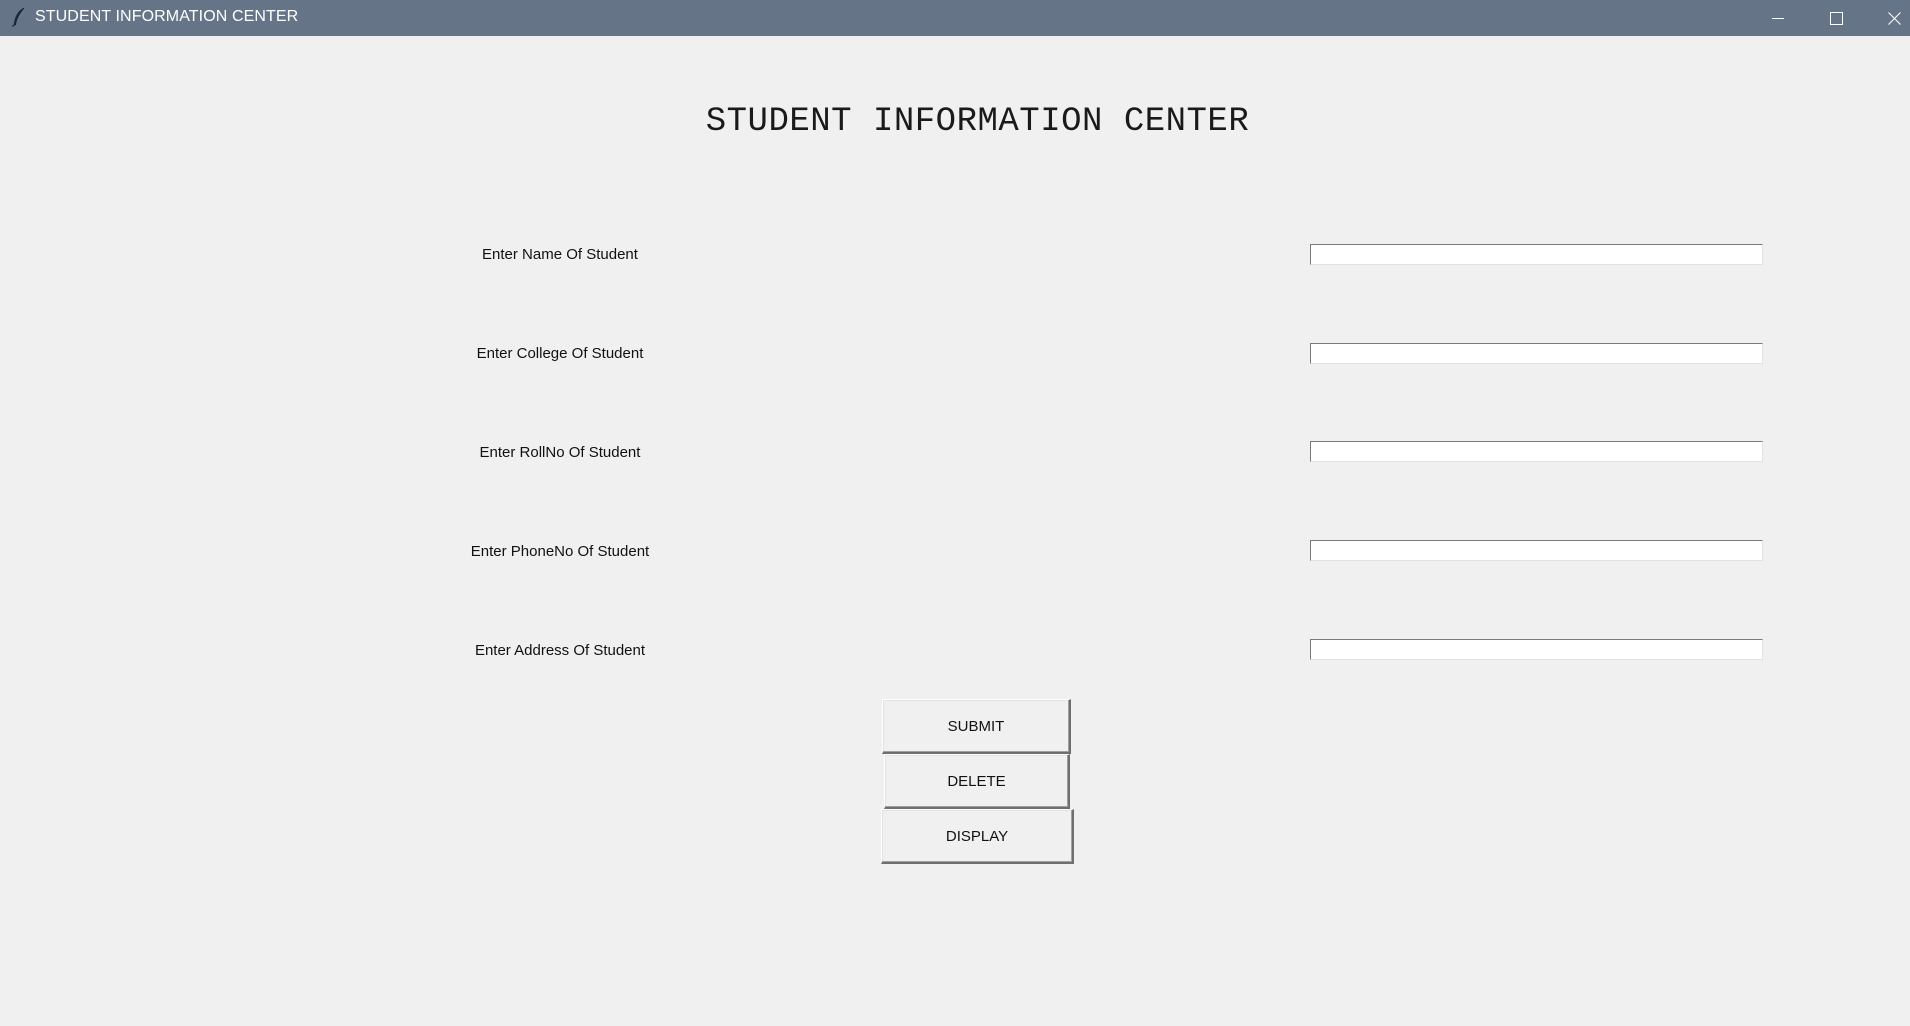 Image resolution: width=1910 pixels, height=1026 pixels. What do you see at coordinates (1536, 254) in the screenshot?
I see `name-field` at bounding box center [1536, 254].